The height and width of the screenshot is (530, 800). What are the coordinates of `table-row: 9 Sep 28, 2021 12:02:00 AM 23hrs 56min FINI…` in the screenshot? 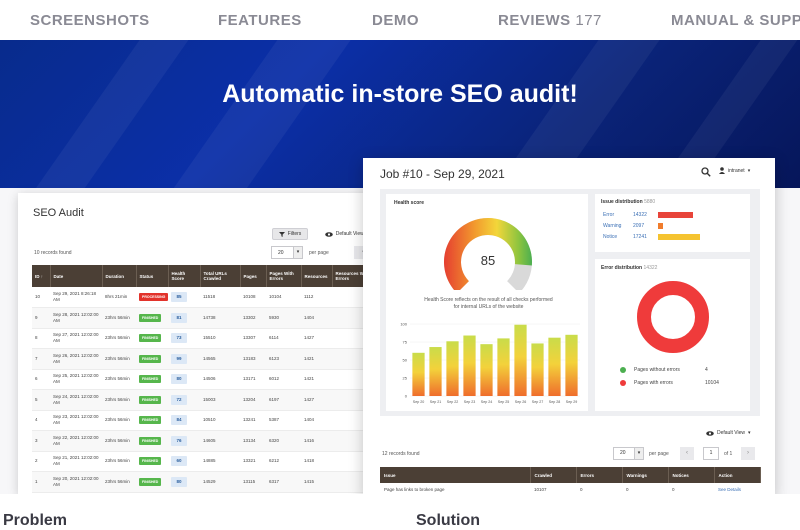 It's located at (205, 318).